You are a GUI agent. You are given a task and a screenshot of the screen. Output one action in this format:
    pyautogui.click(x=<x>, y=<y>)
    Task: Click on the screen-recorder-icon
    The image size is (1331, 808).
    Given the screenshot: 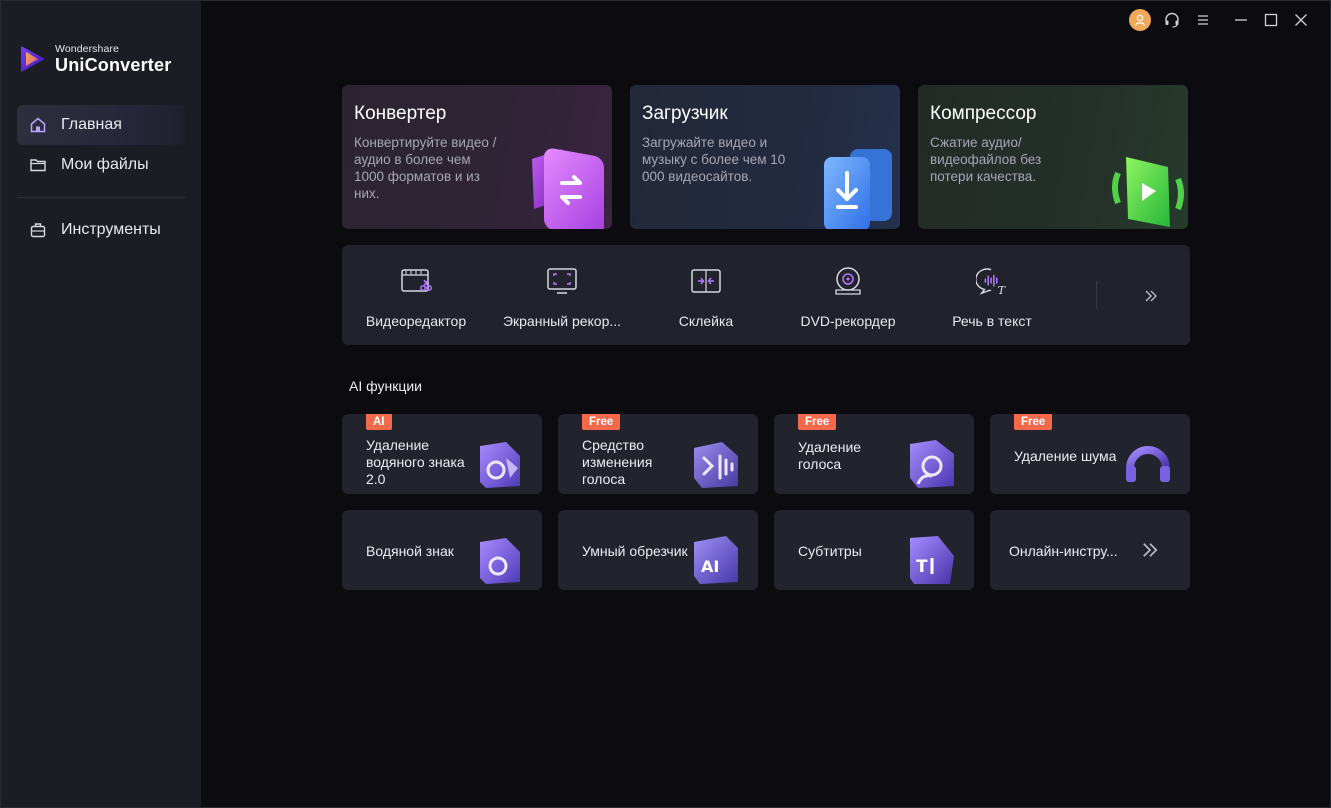 What is the action you would take?
    pyautogui.click(x=562, y=281)
    